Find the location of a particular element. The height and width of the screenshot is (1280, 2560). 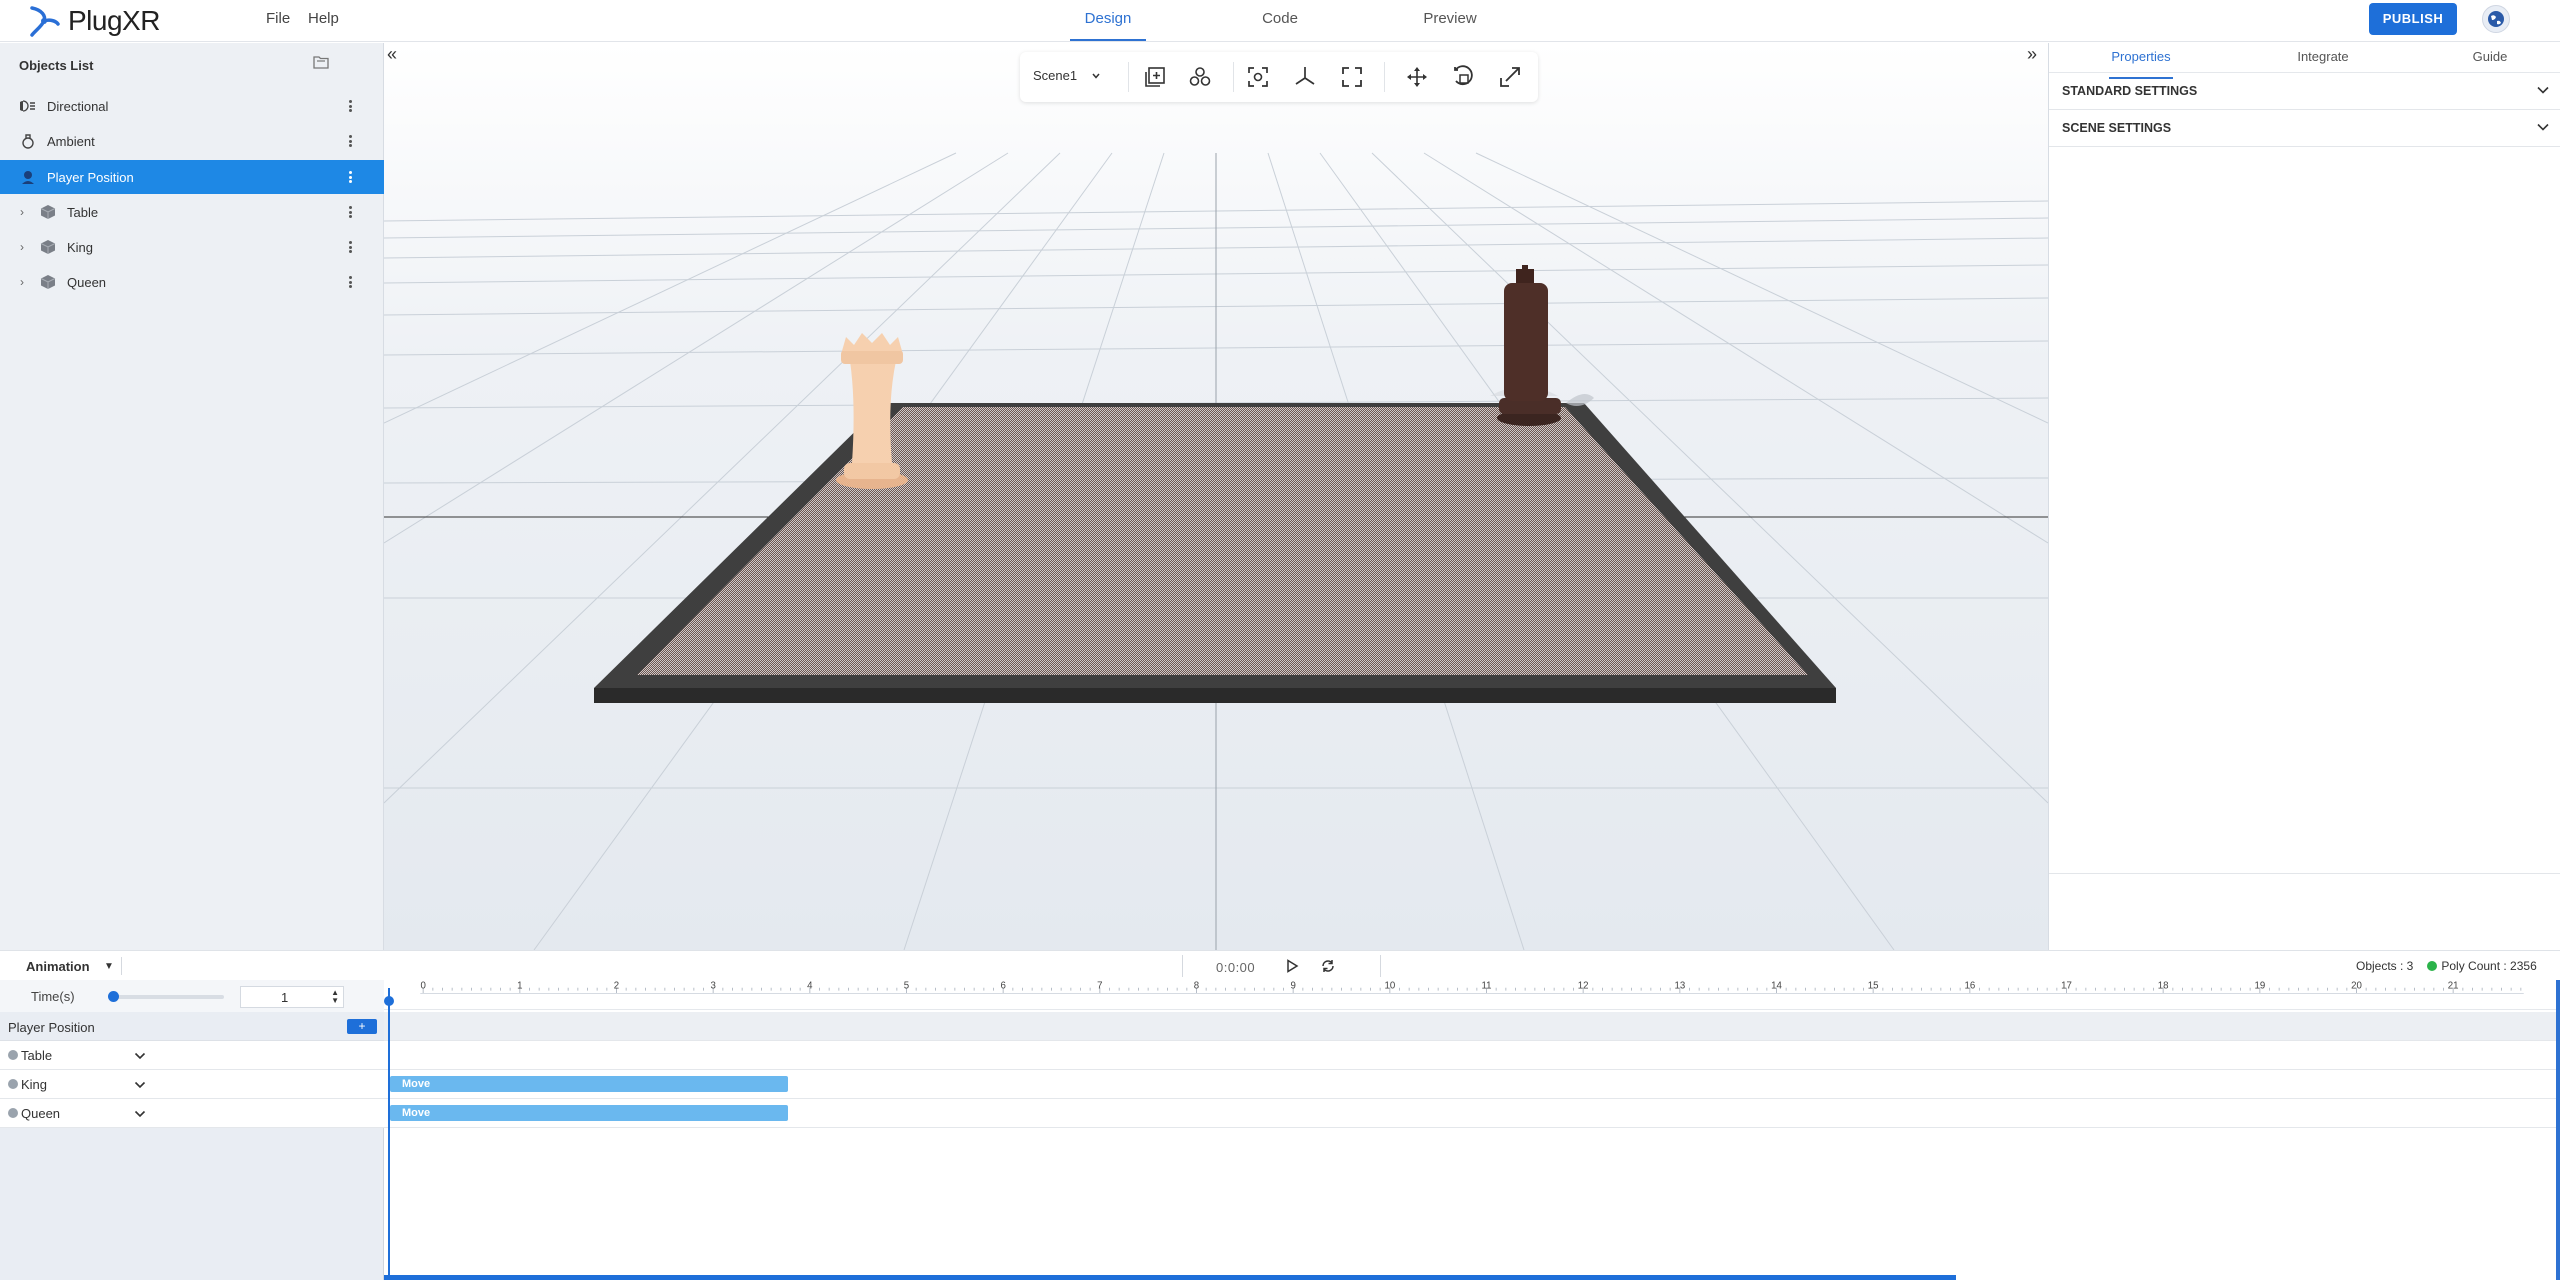

ruler-label: 17 is located at coordinates (2066, 986).